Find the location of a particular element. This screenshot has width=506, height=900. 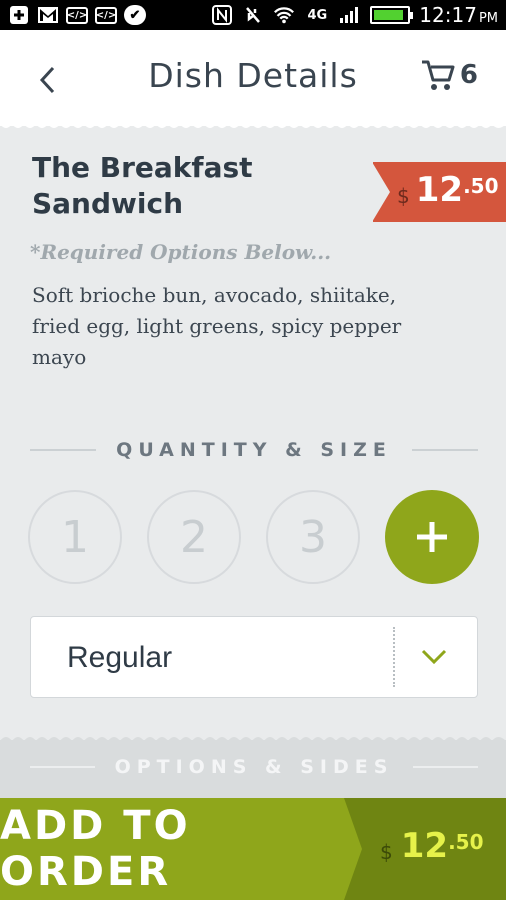

plus-icon is located at coordinates (432, 537).